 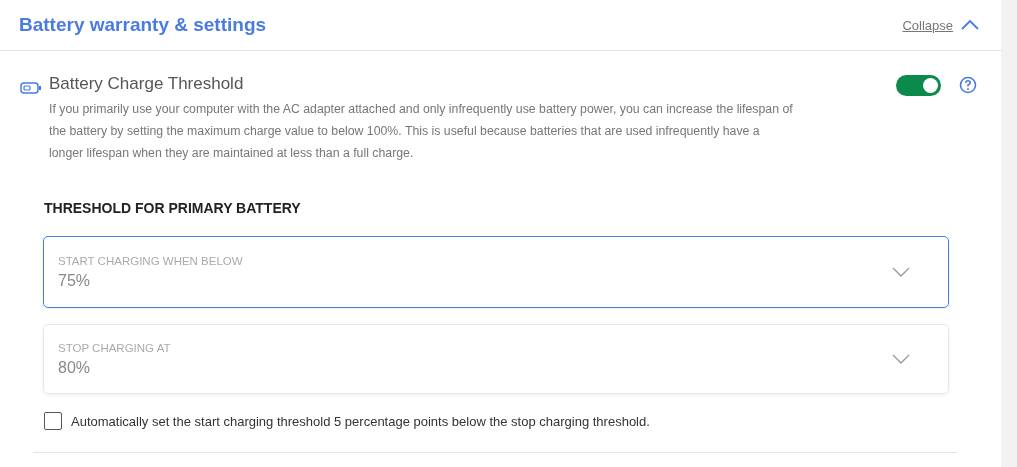 I want to click on charge-dropdown: START CHARGING WHEN BELOW 75%, so click(x=496, y=272).